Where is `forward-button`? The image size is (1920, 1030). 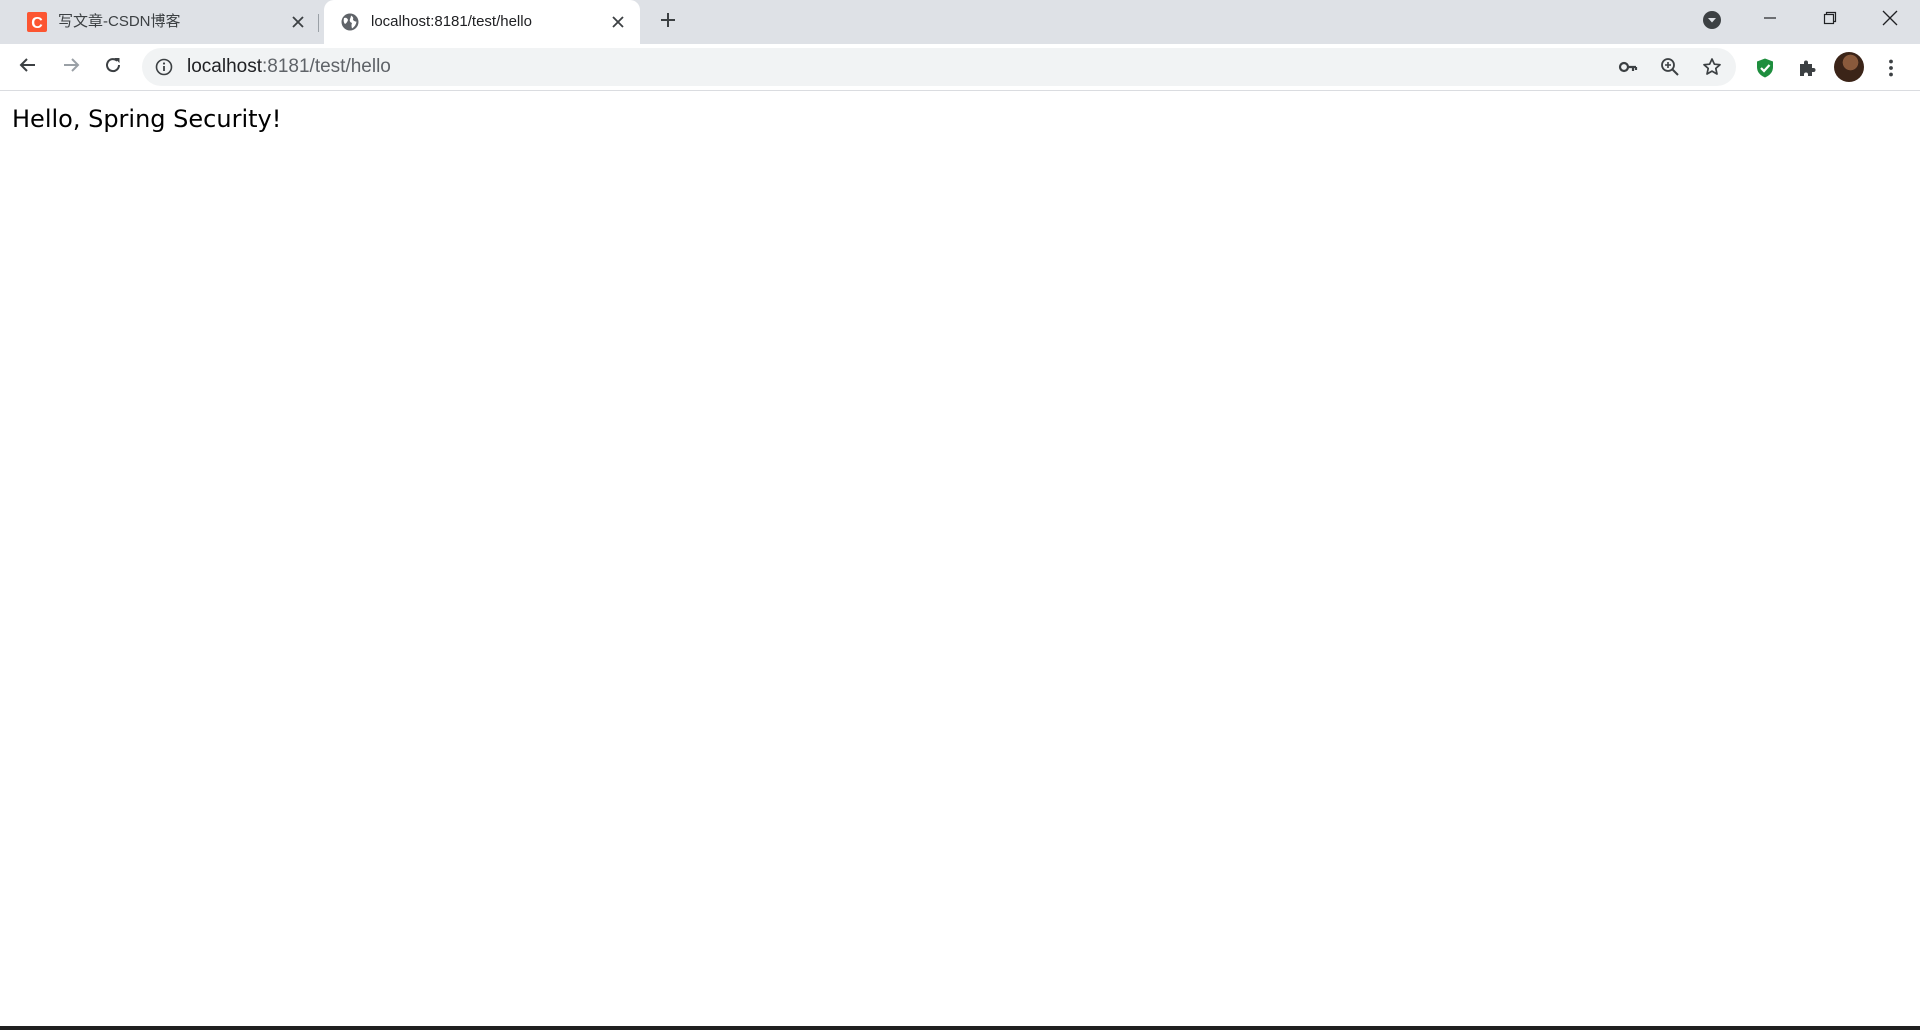
forward-button is located at coordinates (71, 67).